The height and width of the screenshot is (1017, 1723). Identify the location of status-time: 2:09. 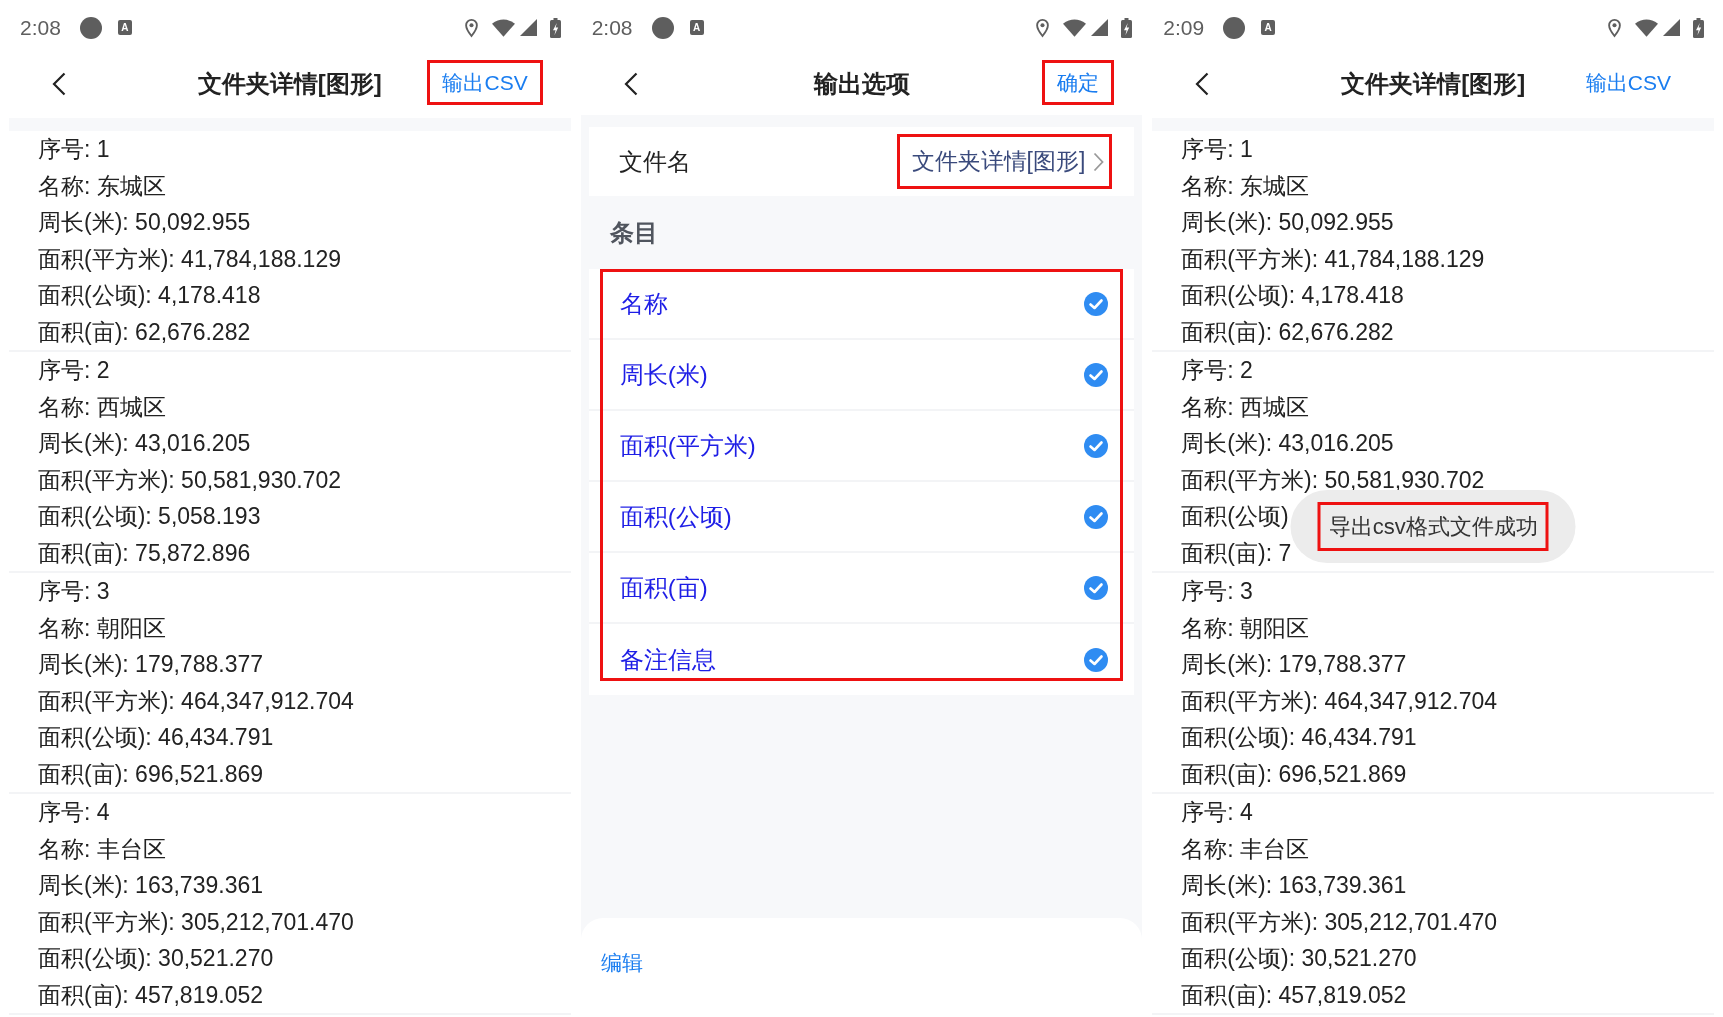
(1184, 27).